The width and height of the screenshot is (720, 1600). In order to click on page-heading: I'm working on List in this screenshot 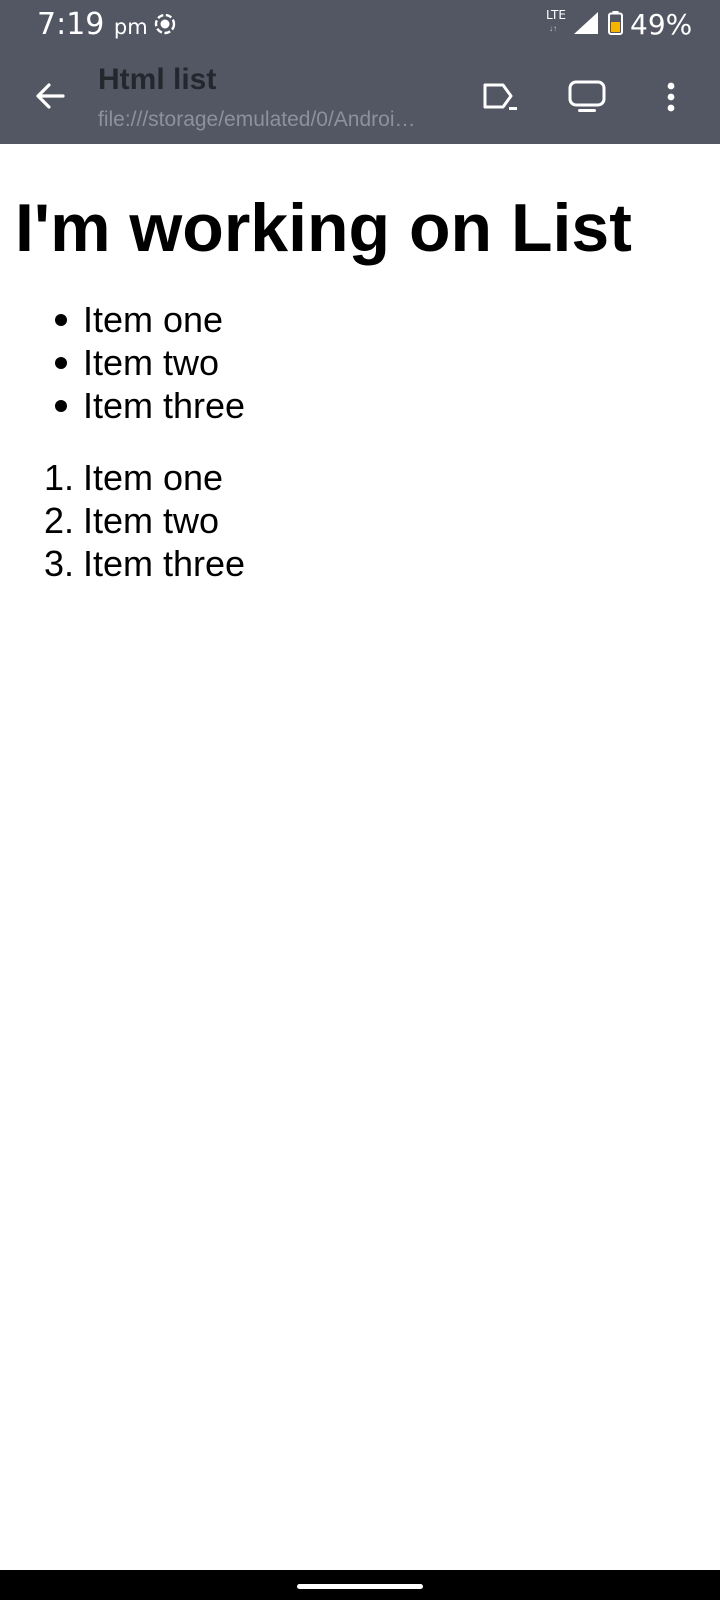, I will do `click(323, 228)`.